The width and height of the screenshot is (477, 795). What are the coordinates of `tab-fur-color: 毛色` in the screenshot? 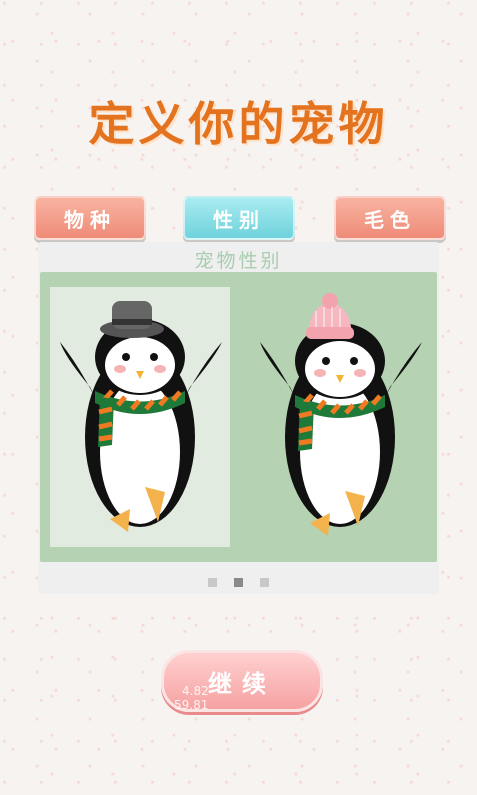 It's located at (390, 218).